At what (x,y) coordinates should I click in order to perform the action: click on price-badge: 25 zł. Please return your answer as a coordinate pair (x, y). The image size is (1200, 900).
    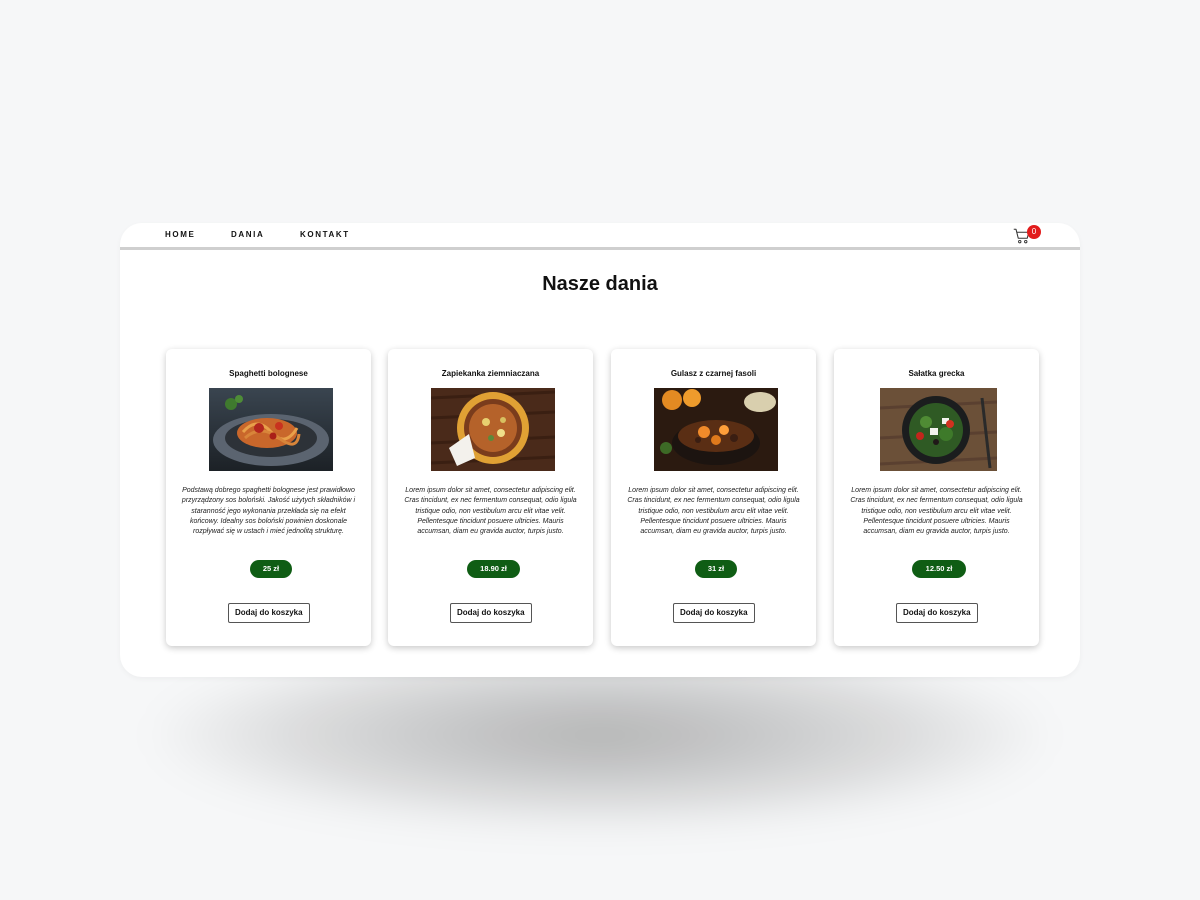
    Looking at the image, I should click on (271, 569).